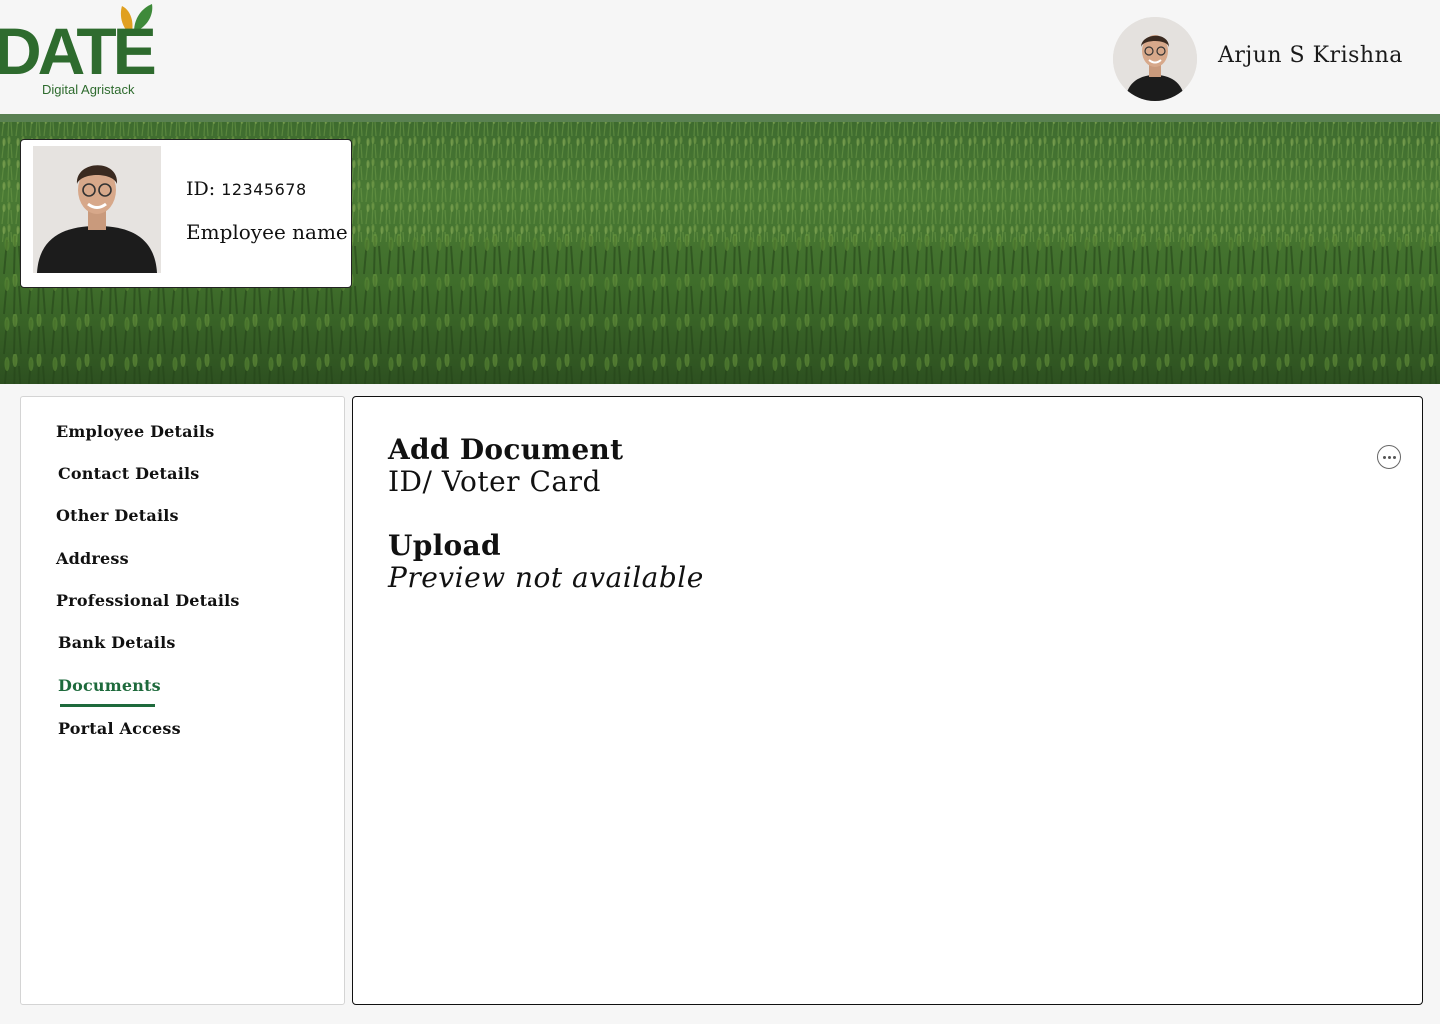 The height and width of the screenshot is (1024, 1440). I want to click on sidebar-item-portal-access: Portal Access, so click(119, 728).